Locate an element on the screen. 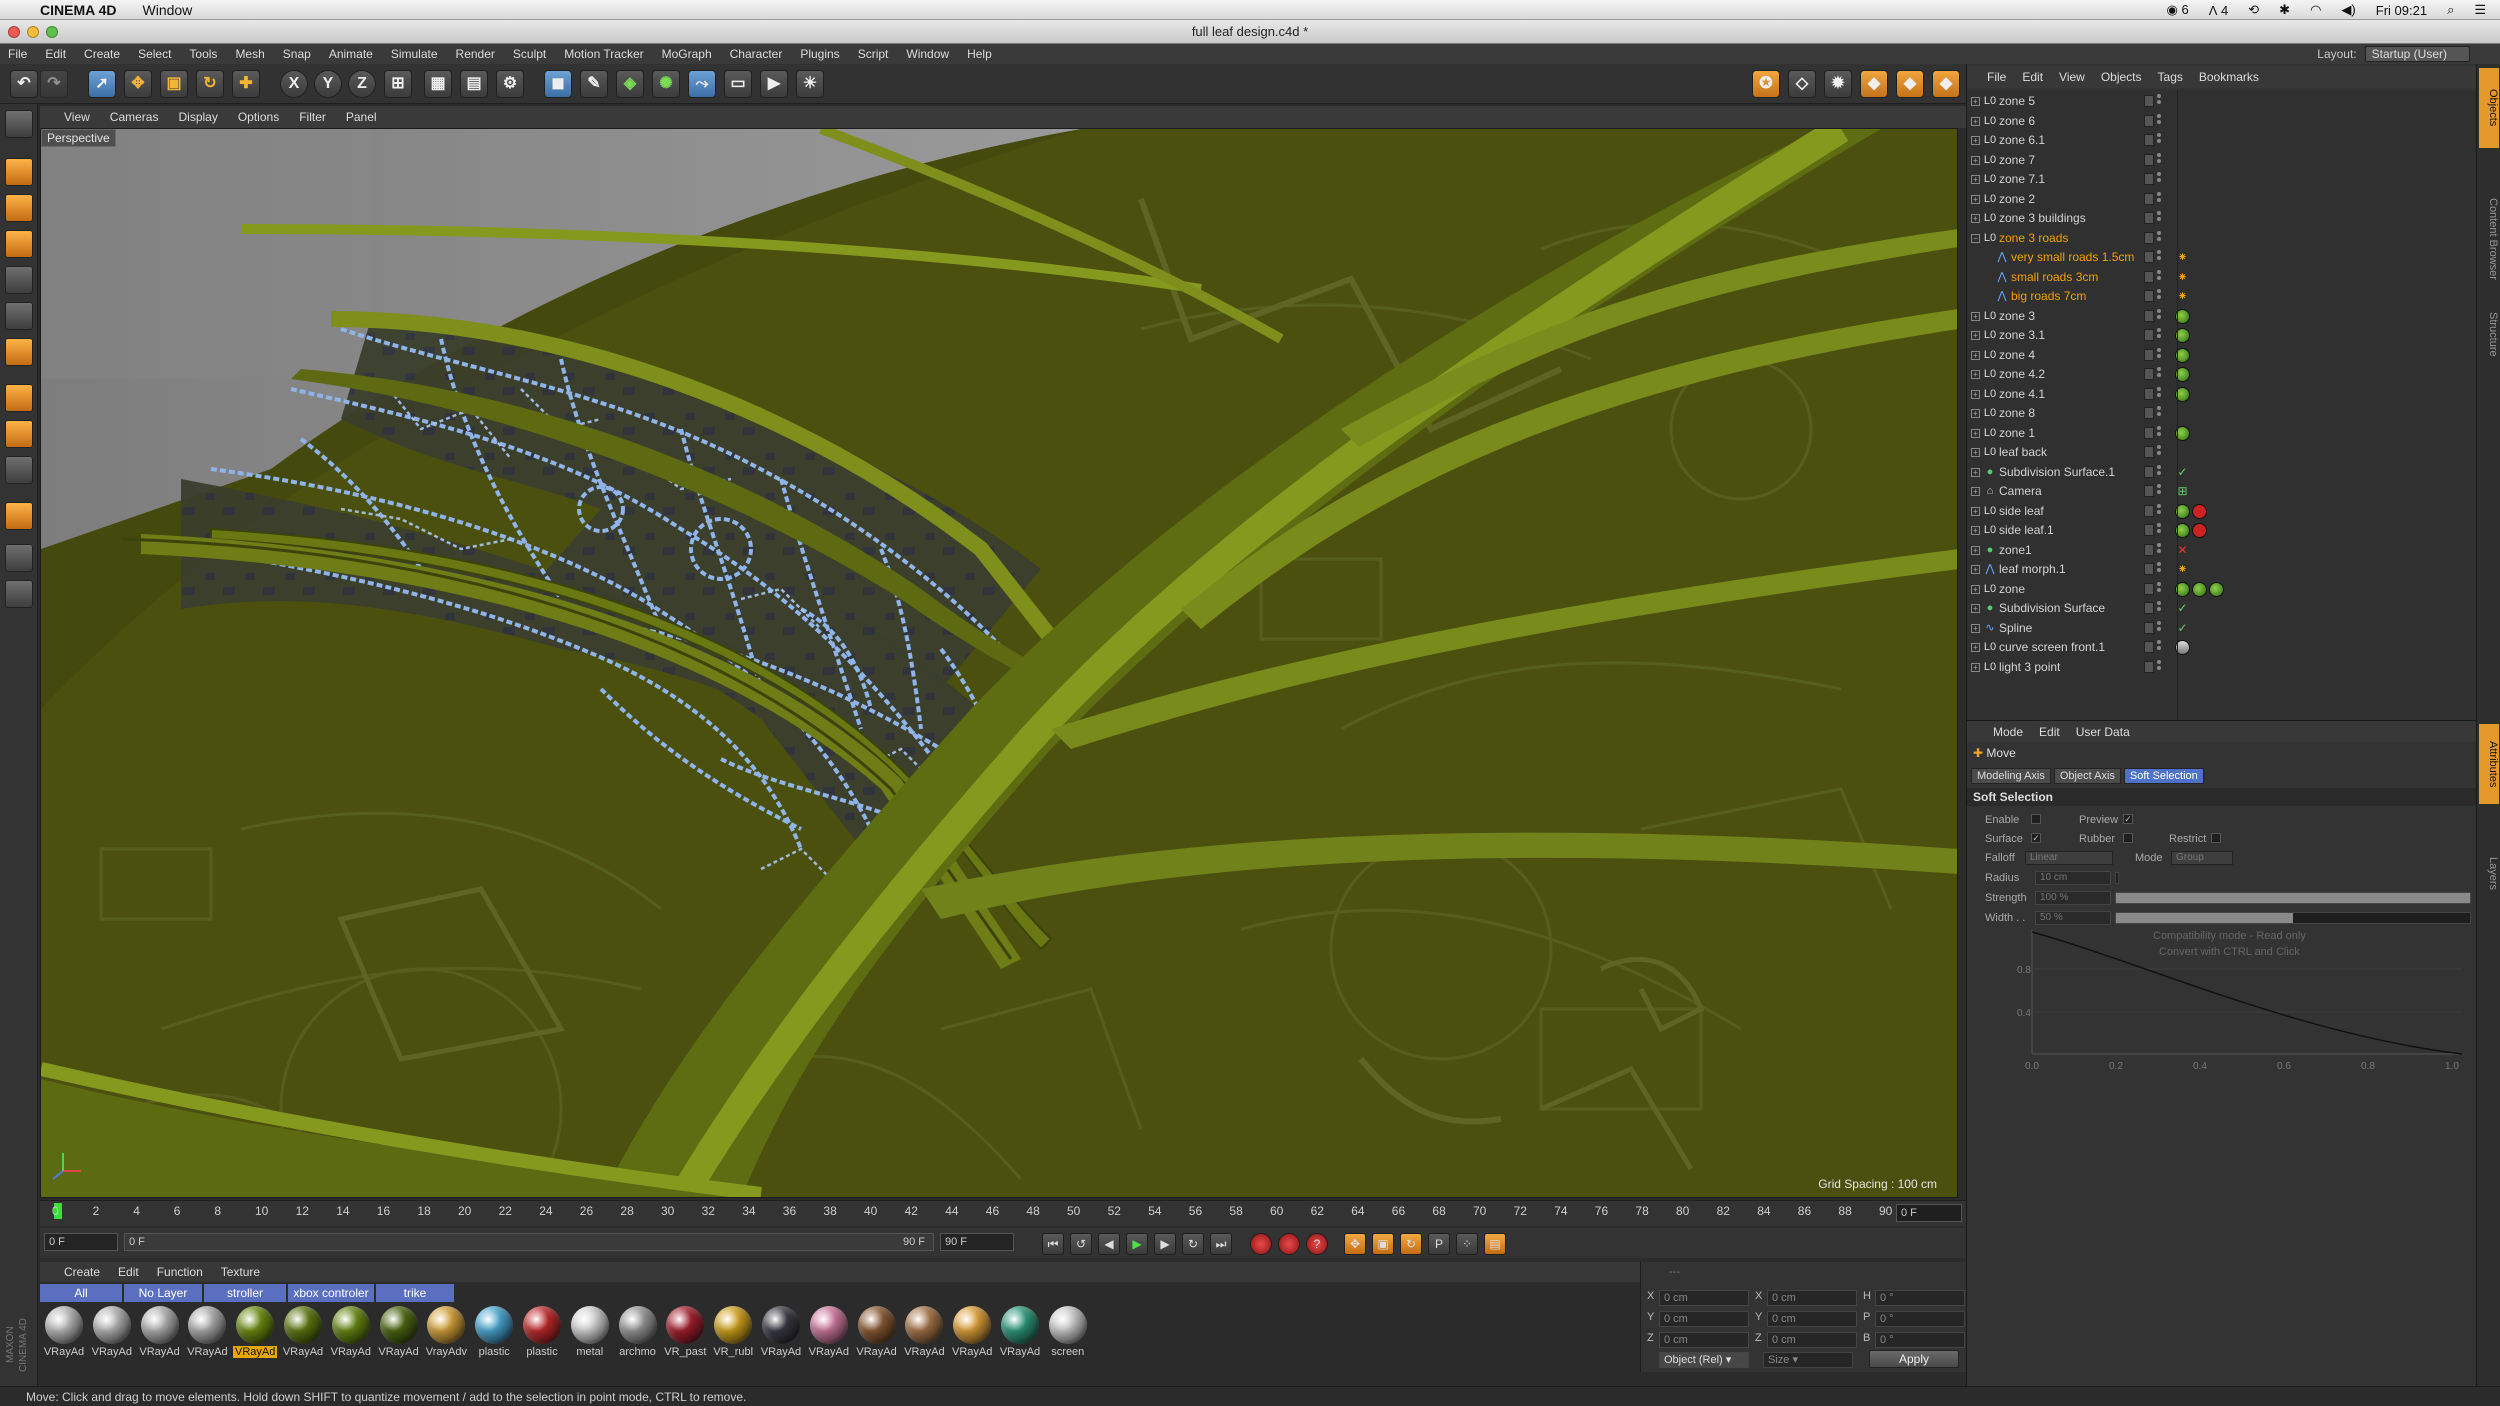  redo-icon: ↷ is located at coordinates (54, 84).